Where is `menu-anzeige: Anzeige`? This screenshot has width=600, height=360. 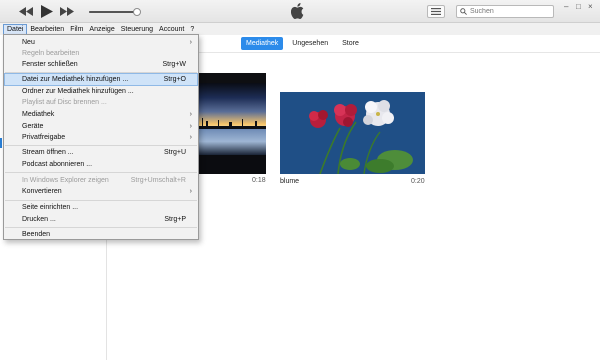 menu-anzeige: Anzeige is located at coordinates (101, 29).